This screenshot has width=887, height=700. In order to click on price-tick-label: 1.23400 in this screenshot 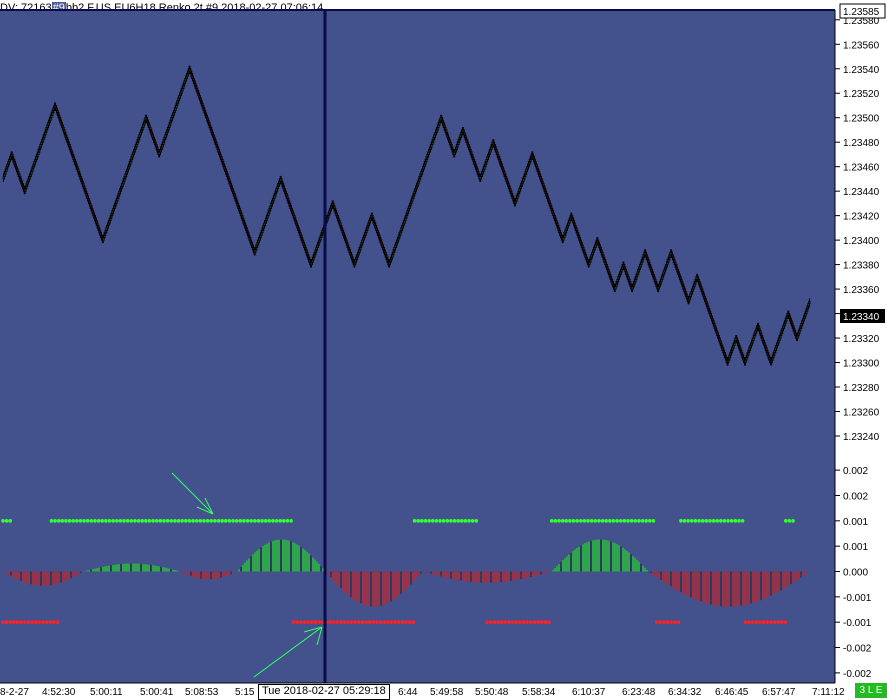, I will do `click(861, 241)`.